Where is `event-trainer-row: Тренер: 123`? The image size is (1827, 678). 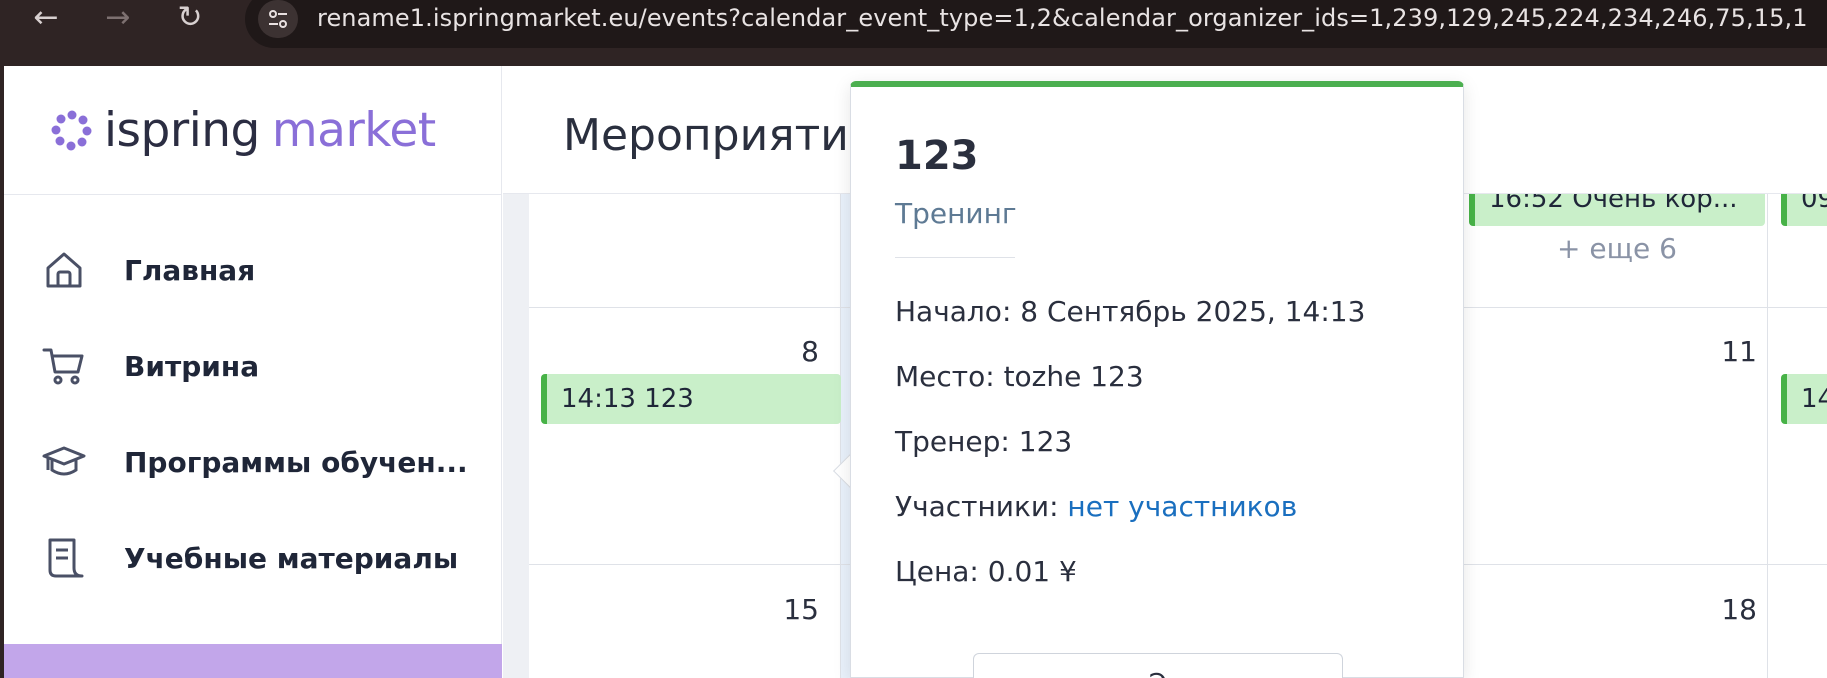 event-trainer-row: Тренер: 123 is located at coordinates (983, 441).